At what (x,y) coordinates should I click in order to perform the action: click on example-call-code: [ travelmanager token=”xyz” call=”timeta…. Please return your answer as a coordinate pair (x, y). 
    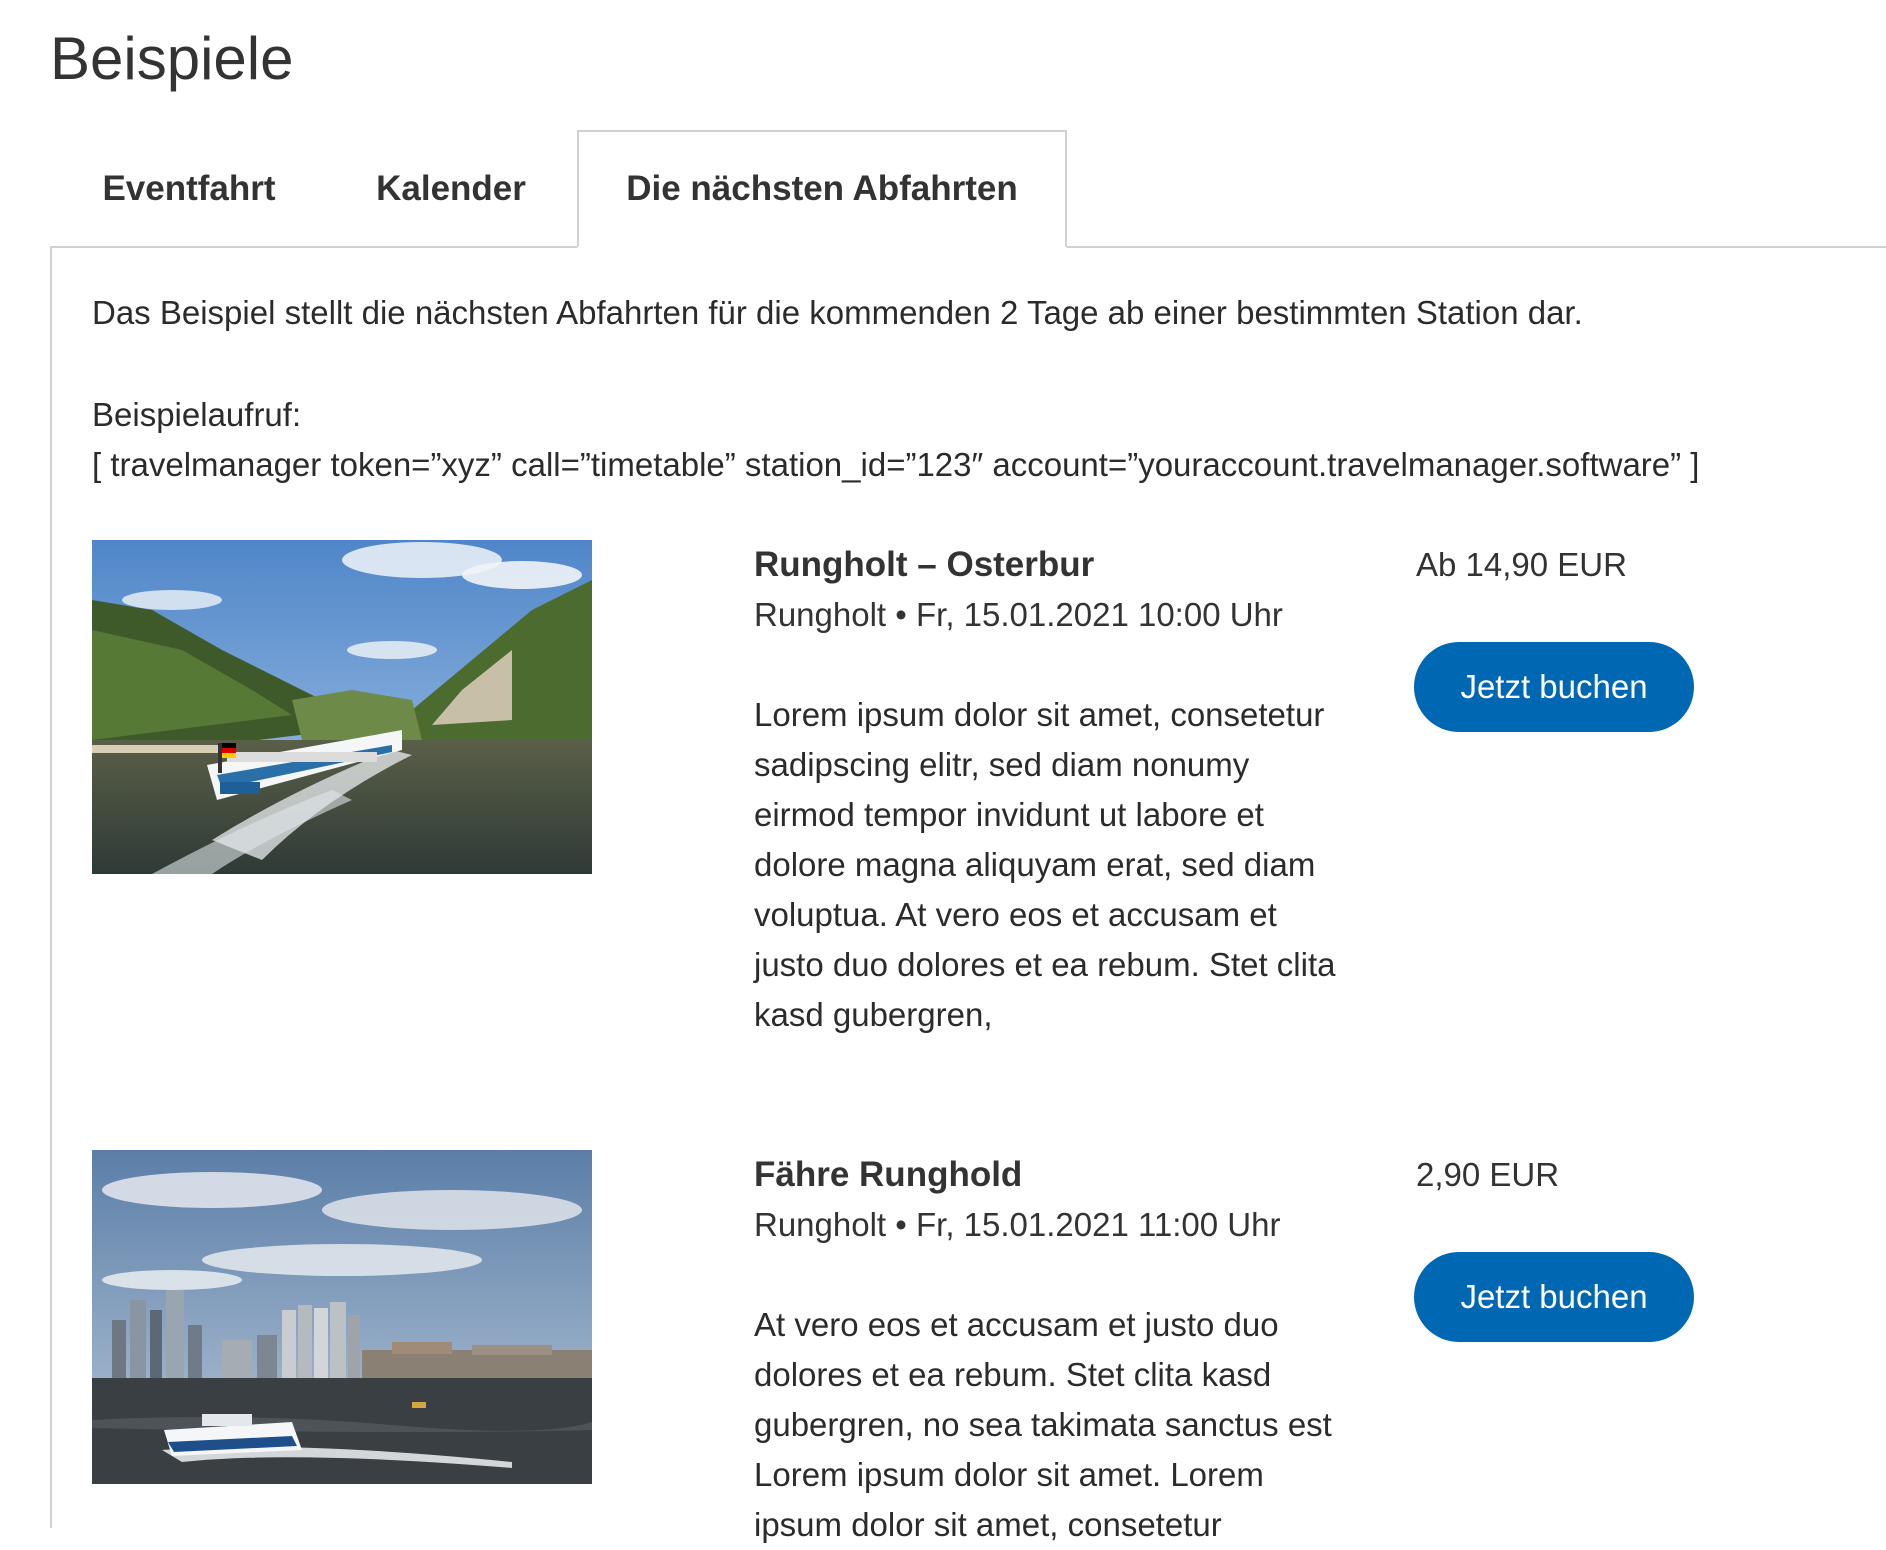
    Looking at the image, I should click on (896, 464).